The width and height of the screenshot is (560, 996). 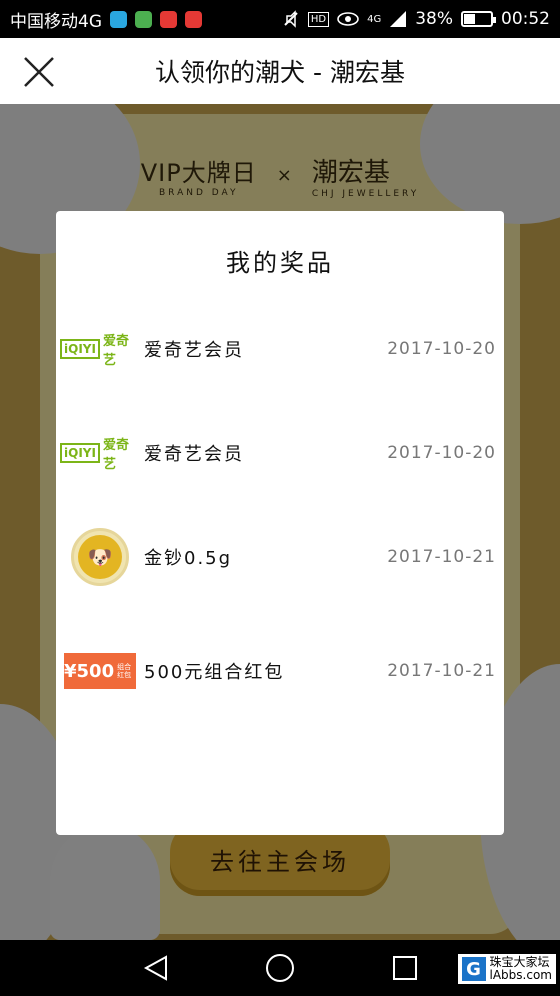 What do you see at coordinates (39, 72) in the screenshot?
I see `close-icon` at bounding box center [39, 72].